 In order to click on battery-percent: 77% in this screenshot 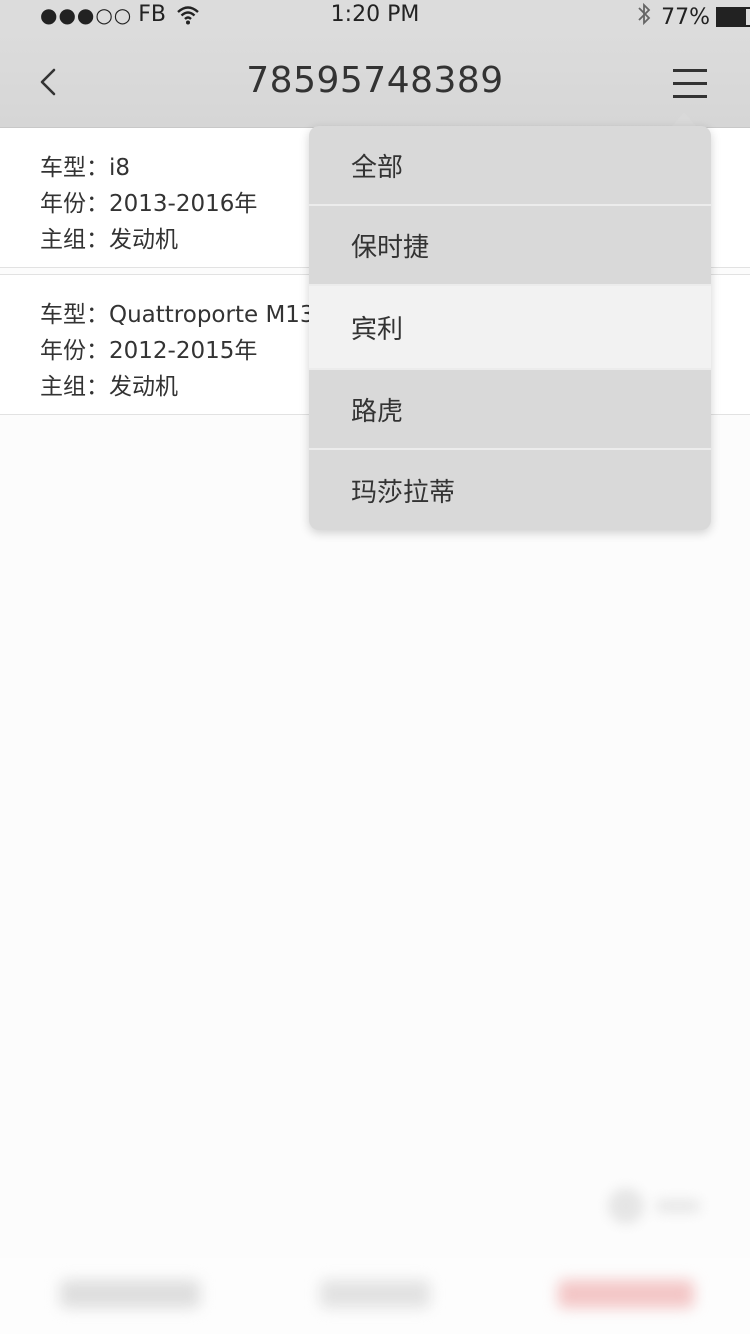, I will do `click(685, 17)`.